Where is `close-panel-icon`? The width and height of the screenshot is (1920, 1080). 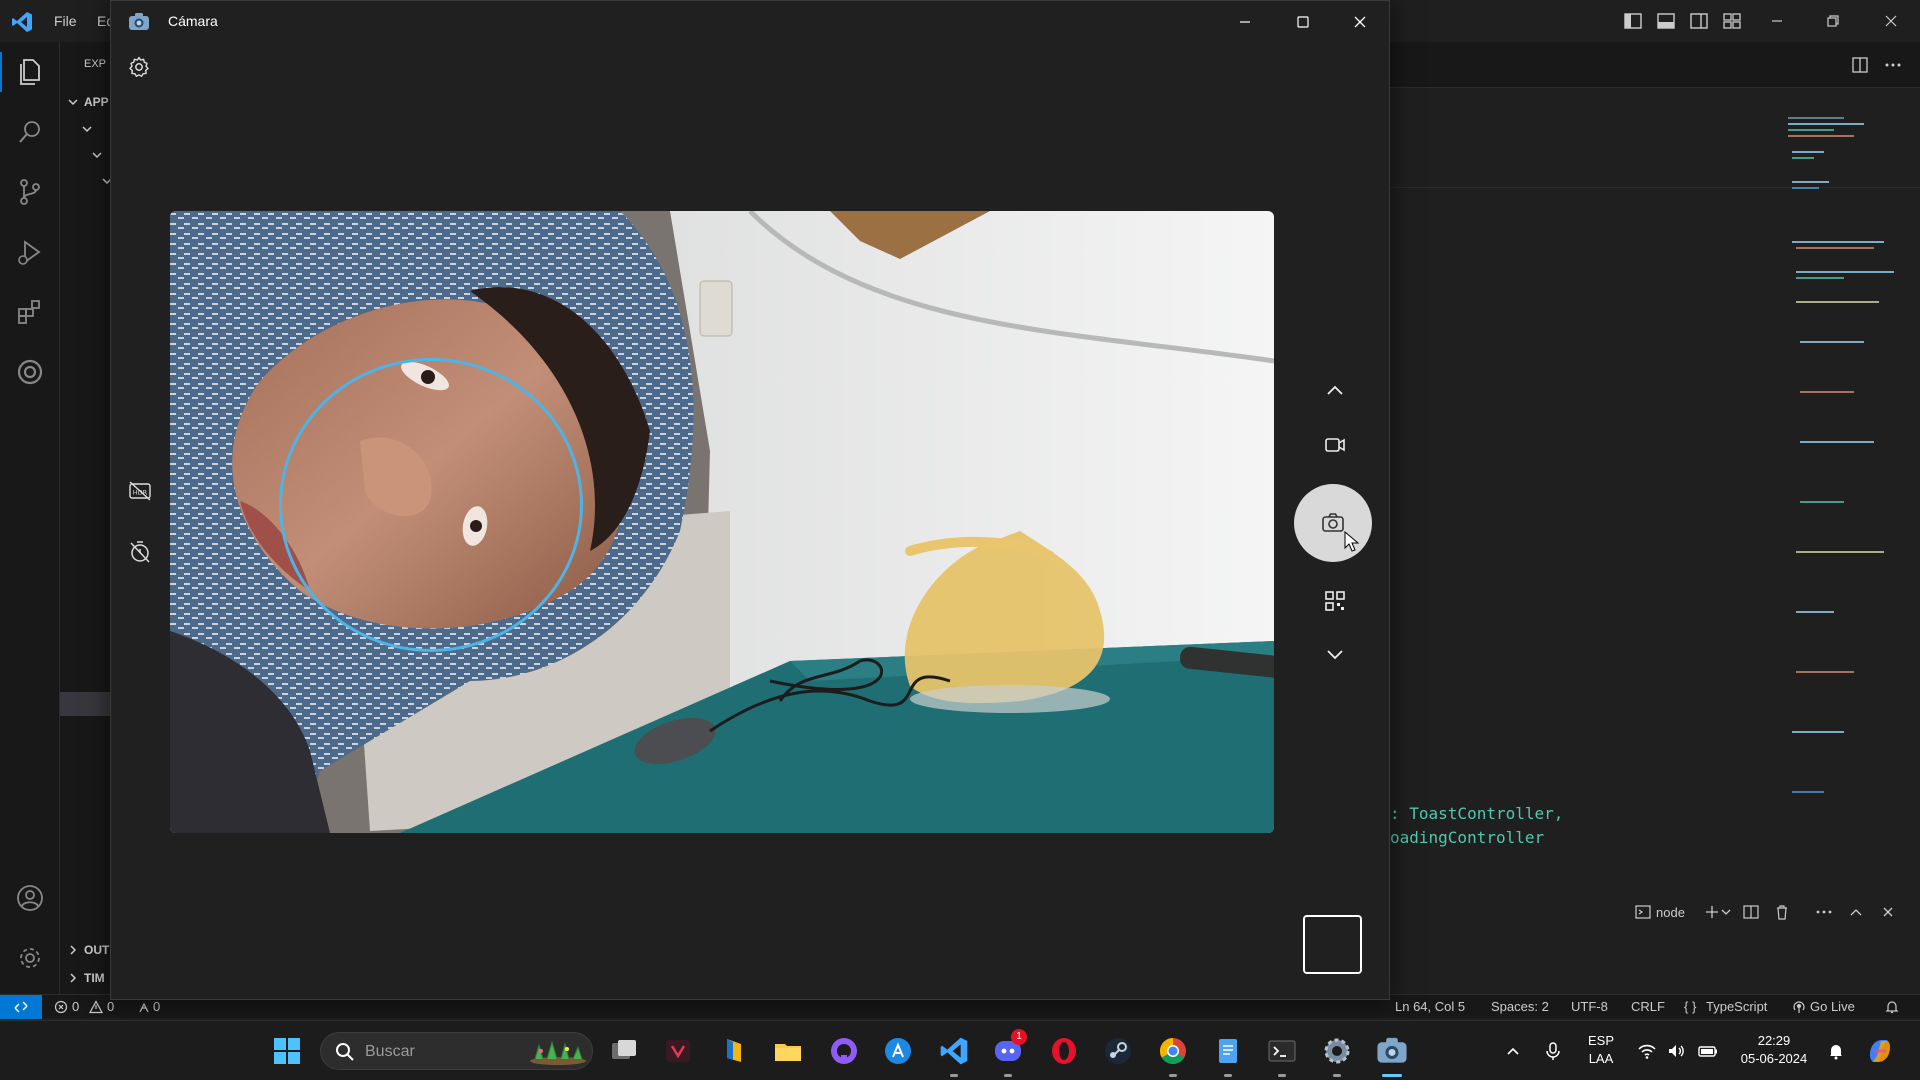 close-panel-icon is located at coordinates (1888, 912).